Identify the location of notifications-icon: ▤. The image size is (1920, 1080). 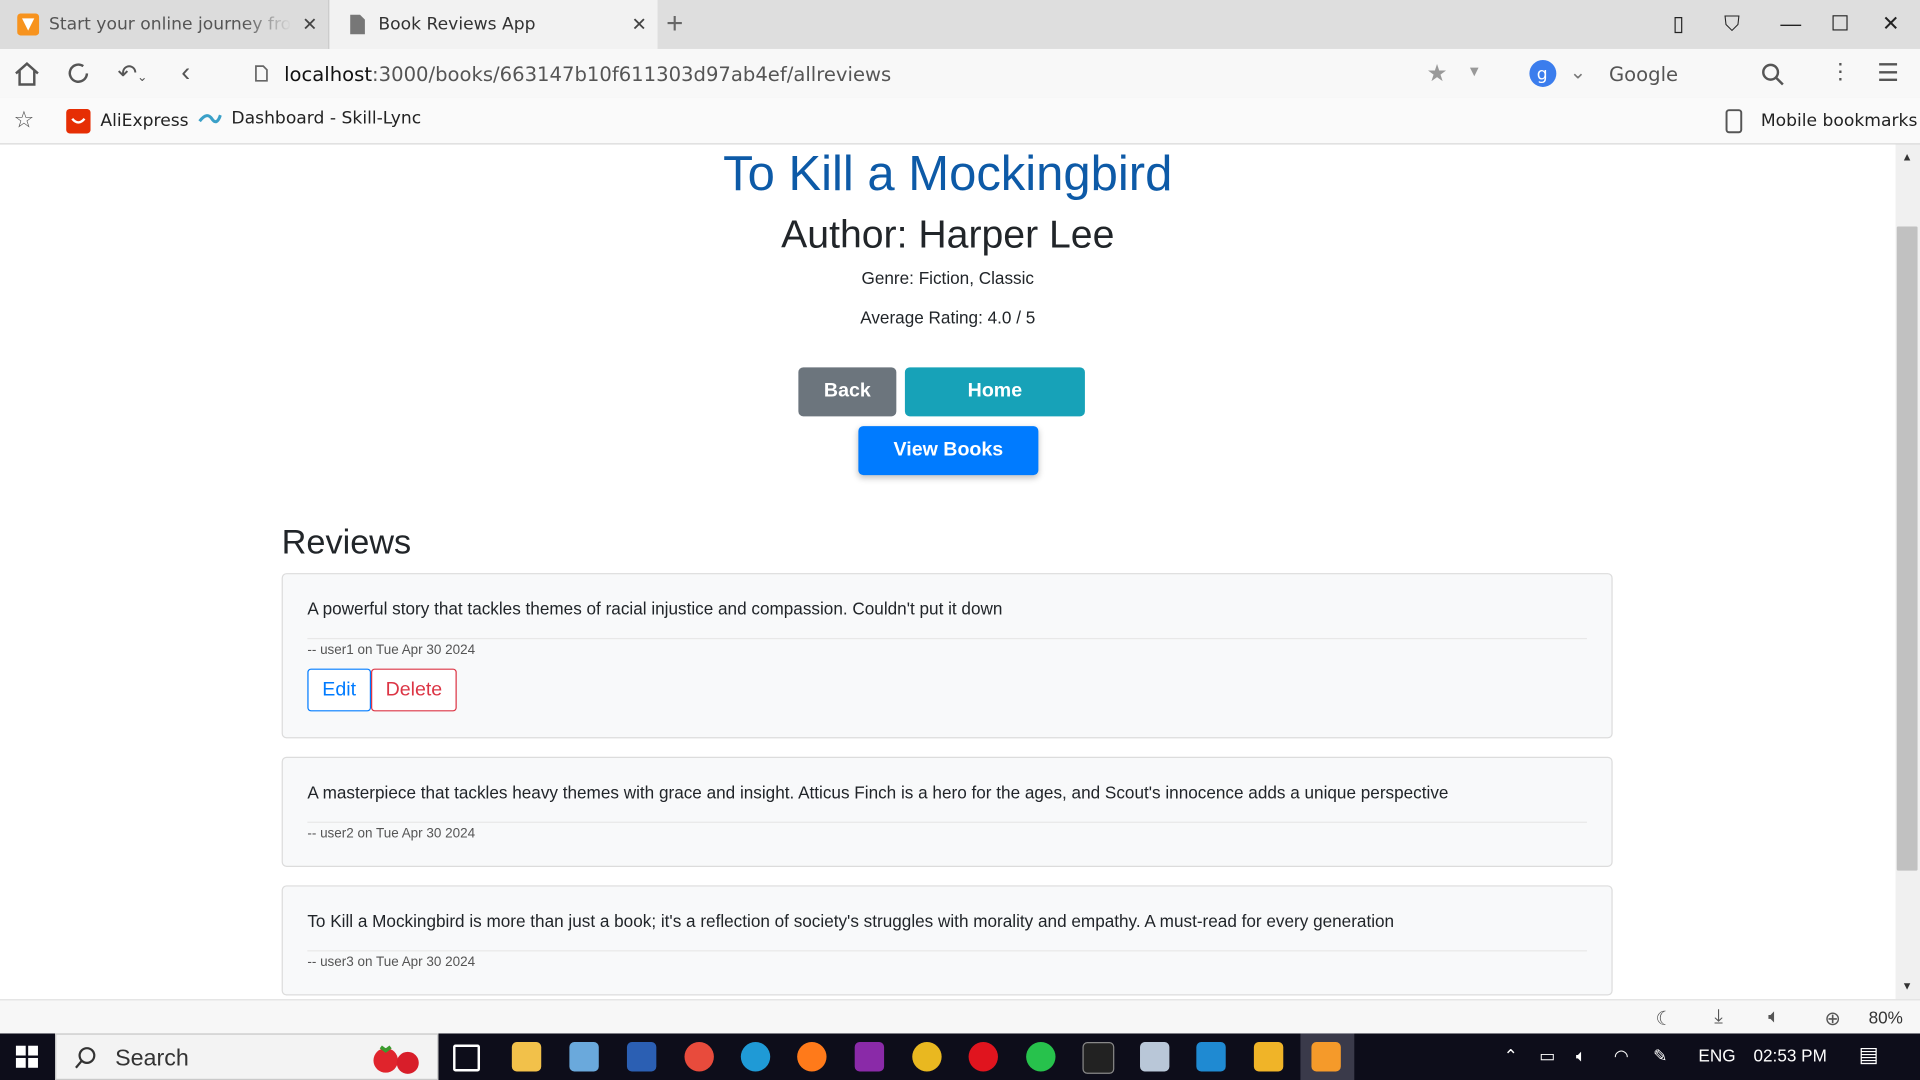
(1869, 1055).